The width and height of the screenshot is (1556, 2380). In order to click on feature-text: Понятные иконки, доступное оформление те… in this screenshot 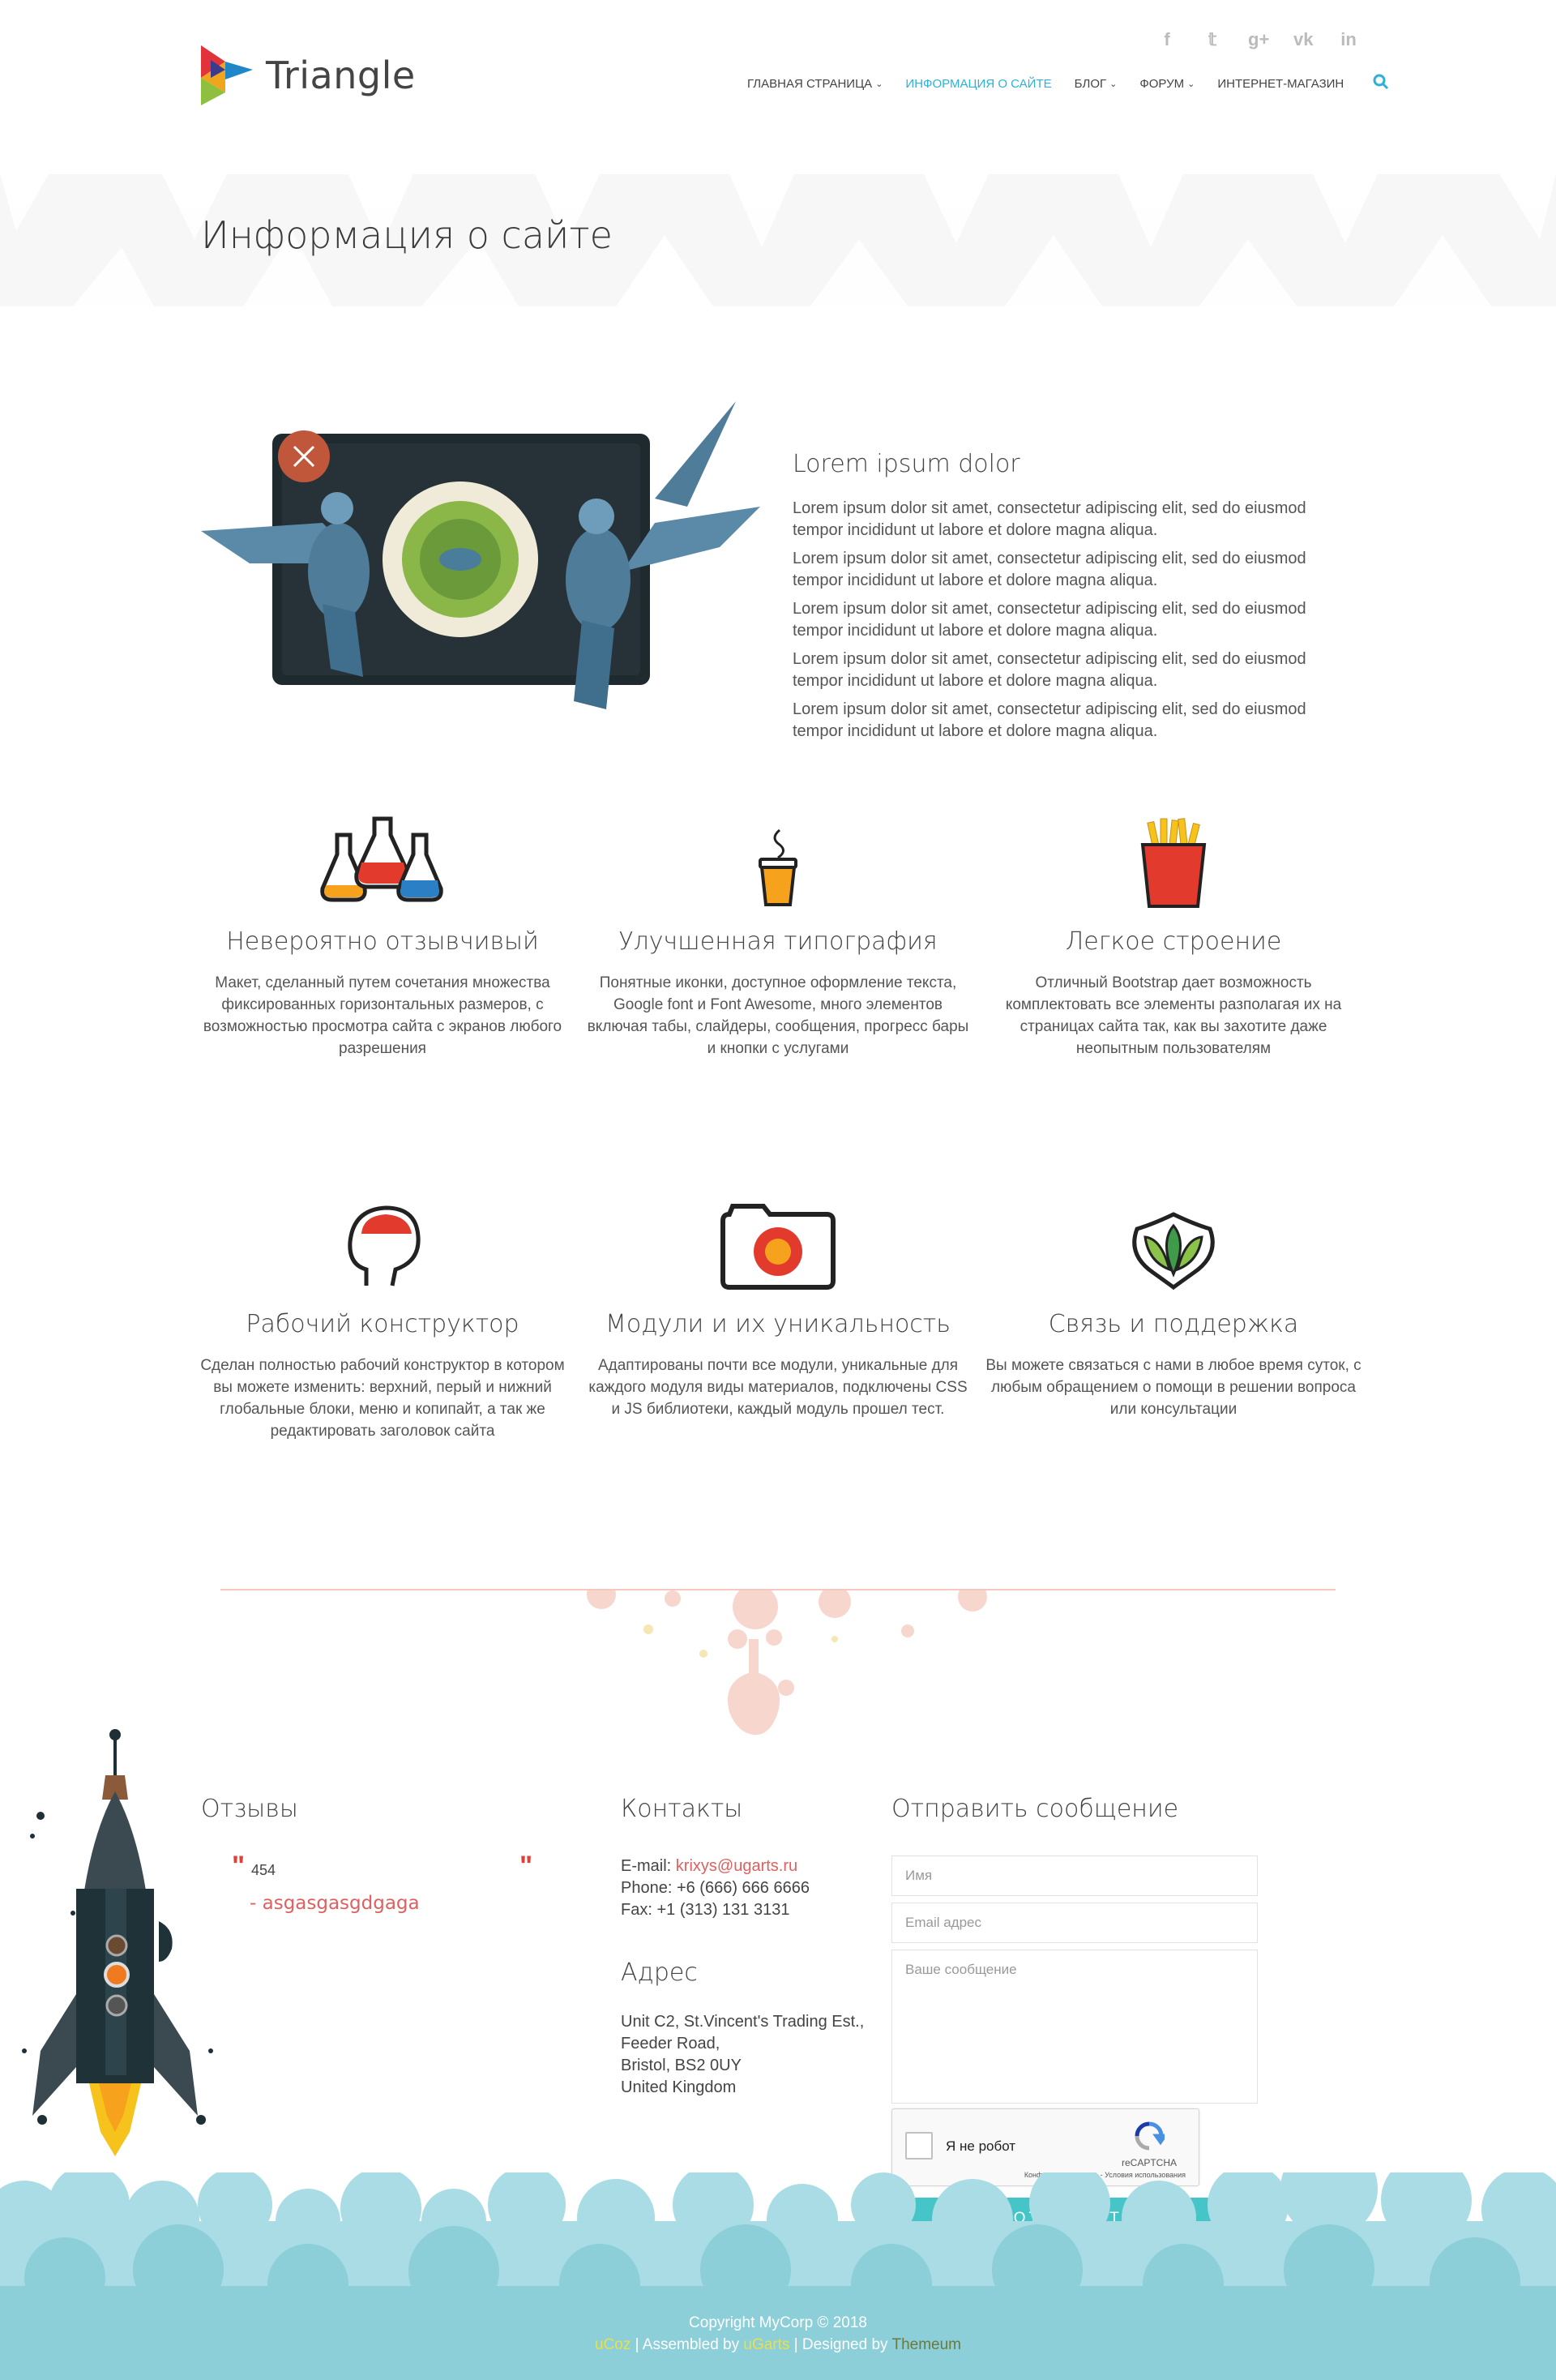, I will do `click(778, 1016)`.